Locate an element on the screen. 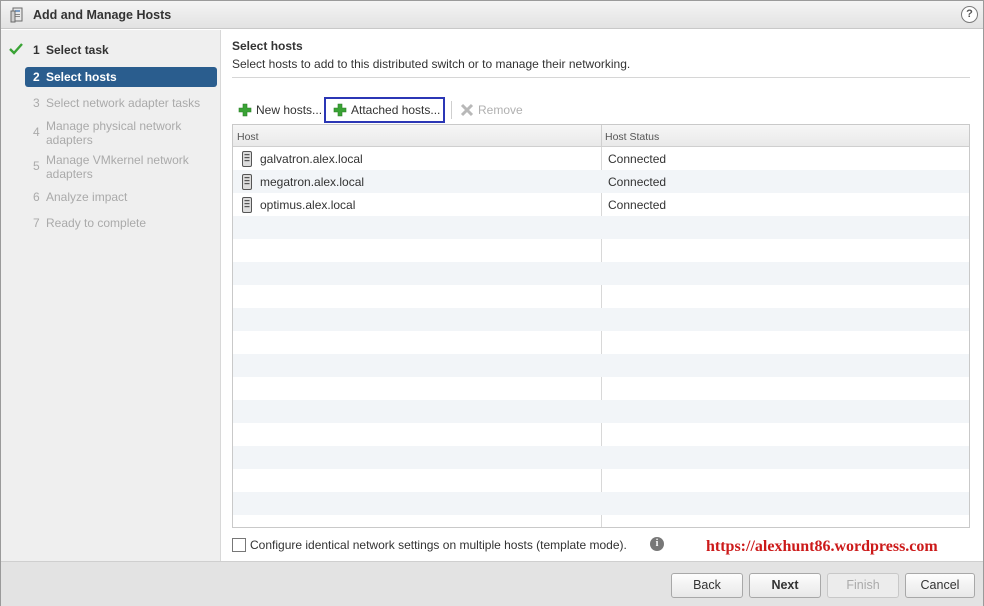  back-button: Back is located at coordinates (707, 585).